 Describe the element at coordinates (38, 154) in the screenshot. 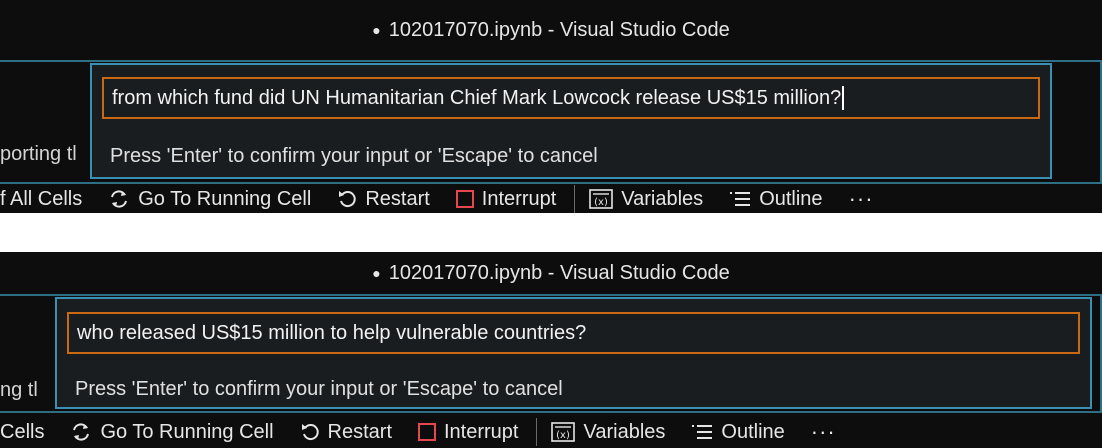

I see `notebook-text-behind: porting tl` at that location.